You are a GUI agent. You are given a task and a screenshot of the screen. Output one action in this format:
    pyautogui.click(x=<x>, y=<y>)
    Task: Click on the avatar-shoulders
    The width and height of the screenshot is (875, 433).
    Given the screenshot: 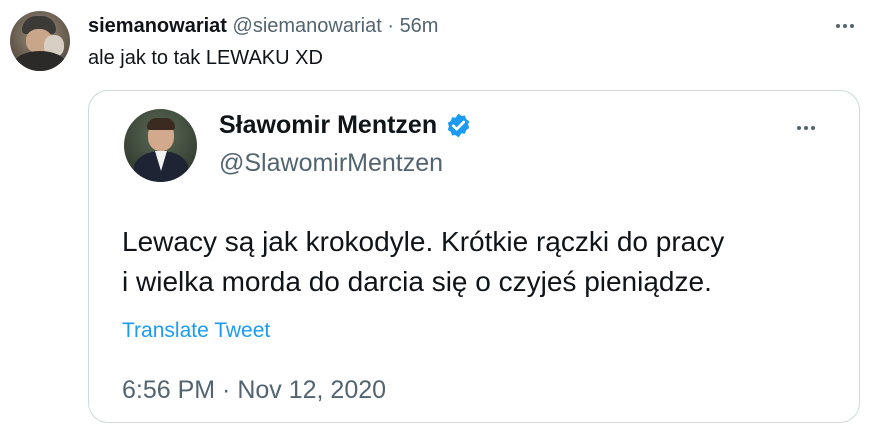 What is the action you would take?
    pyautogui.click(x=40, y=61)
    